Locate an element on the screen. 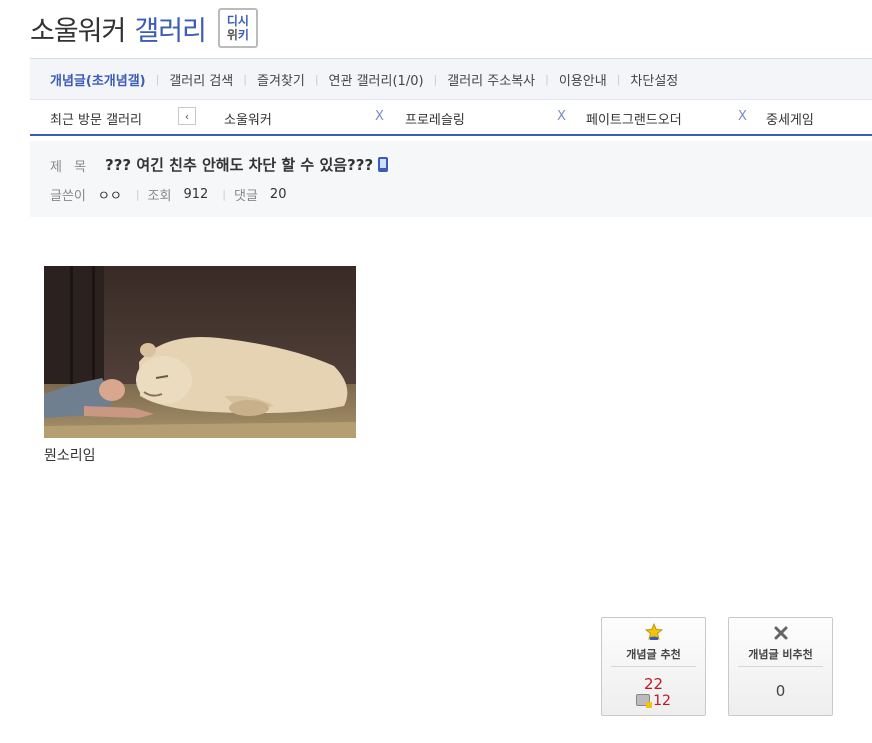 The width and height of the screenshot is (872, 743). recent-gallery-item: 페이트그랜드오더 is located at coordinates (634, 118).